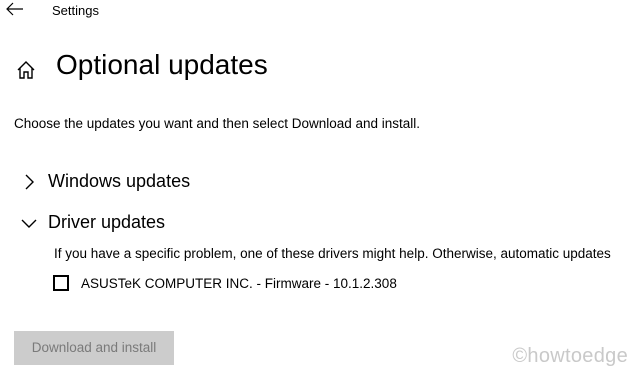 This screenshot has height=376, width=640. Describe the element at coordinates (61, 283) in the screenshot. I see `driver-checkbox` at that location.